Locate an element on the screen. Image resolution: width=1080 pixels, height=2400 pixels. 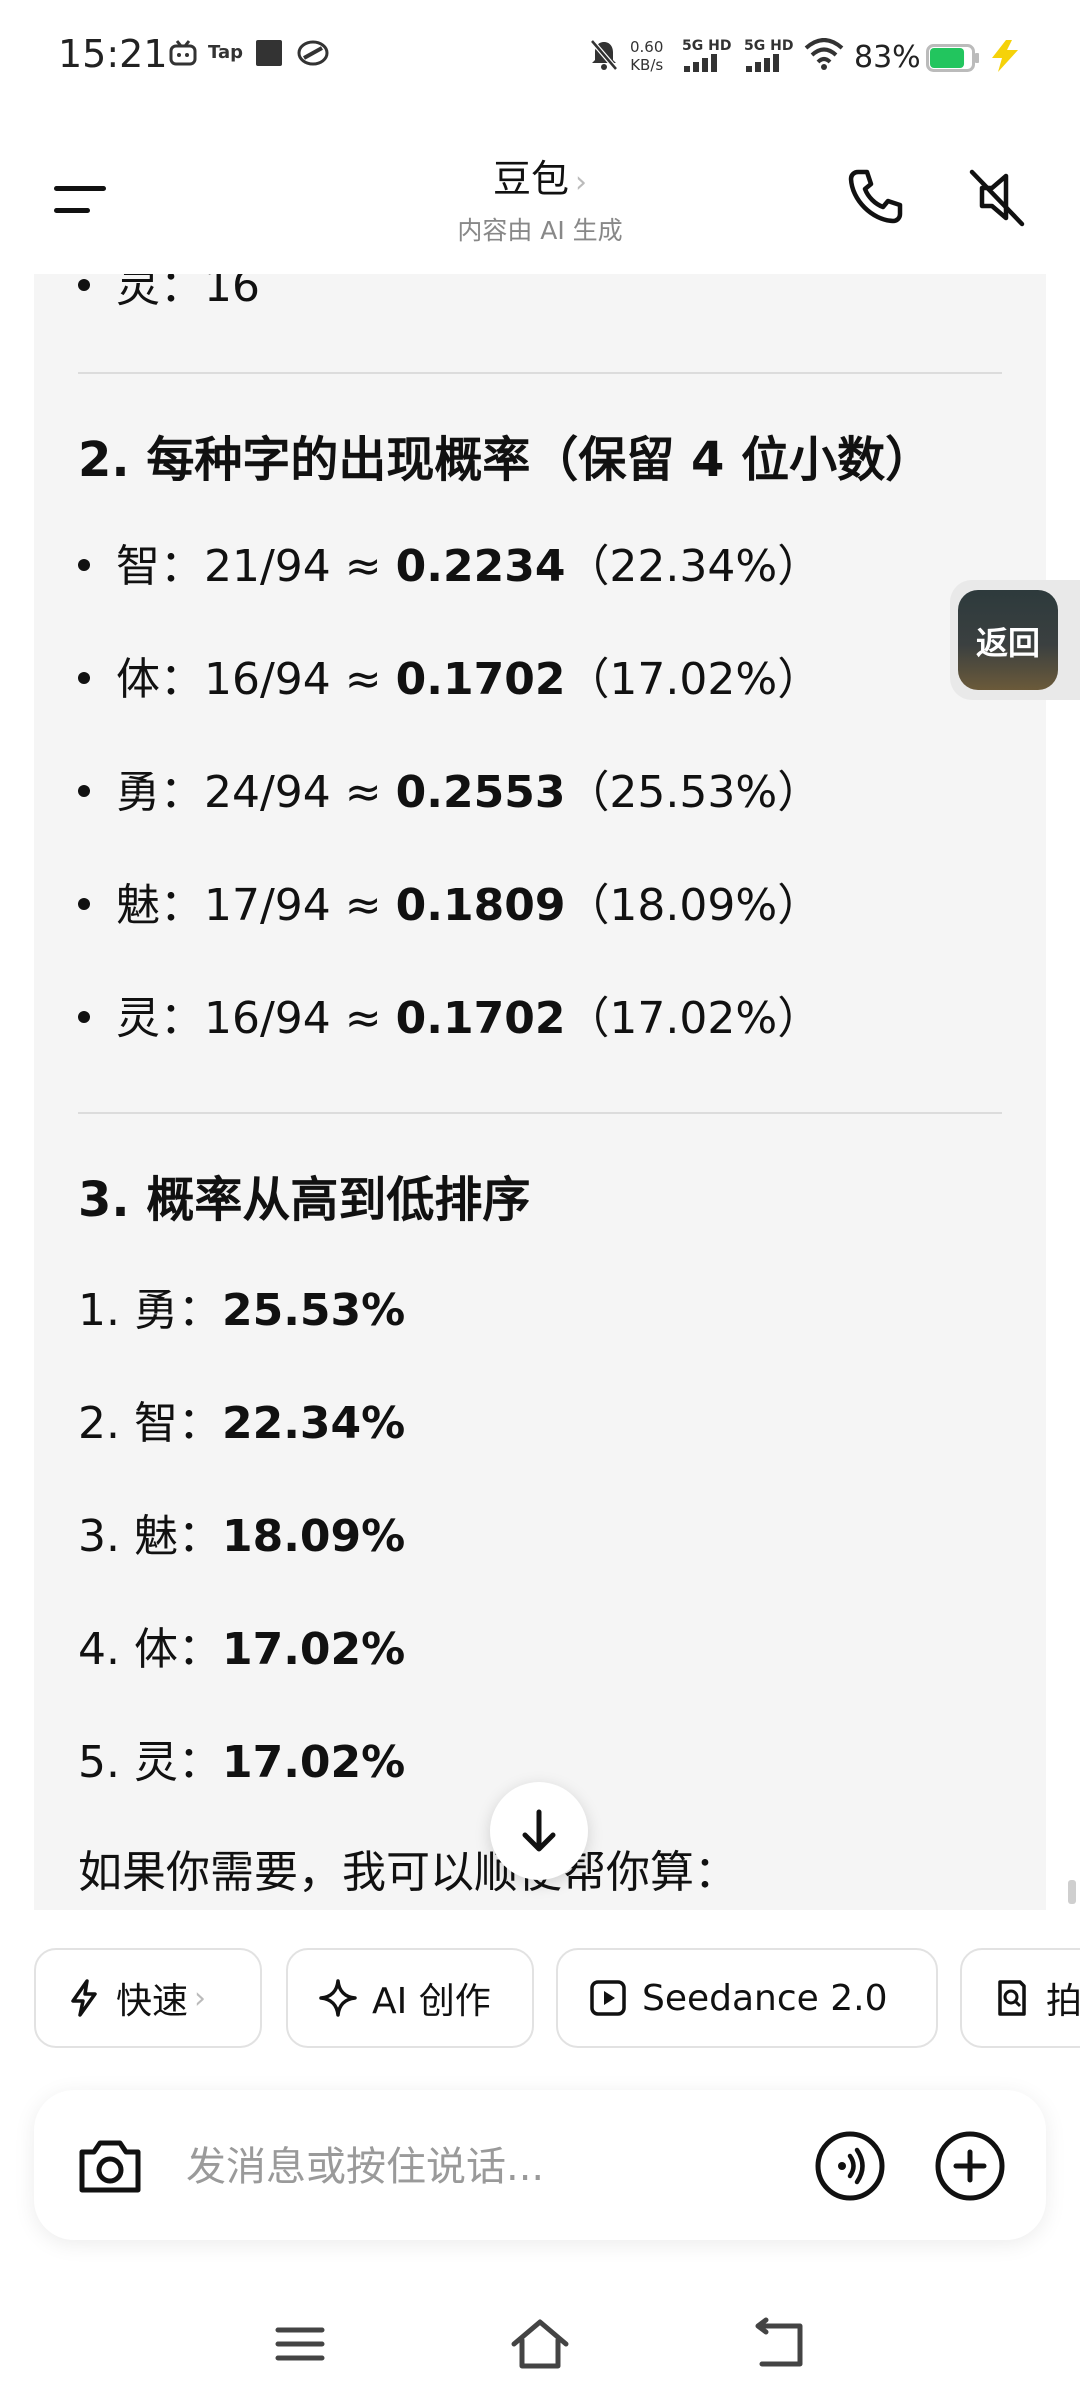
scroll-to-bottom-button is located at coordinates (539, 1831).